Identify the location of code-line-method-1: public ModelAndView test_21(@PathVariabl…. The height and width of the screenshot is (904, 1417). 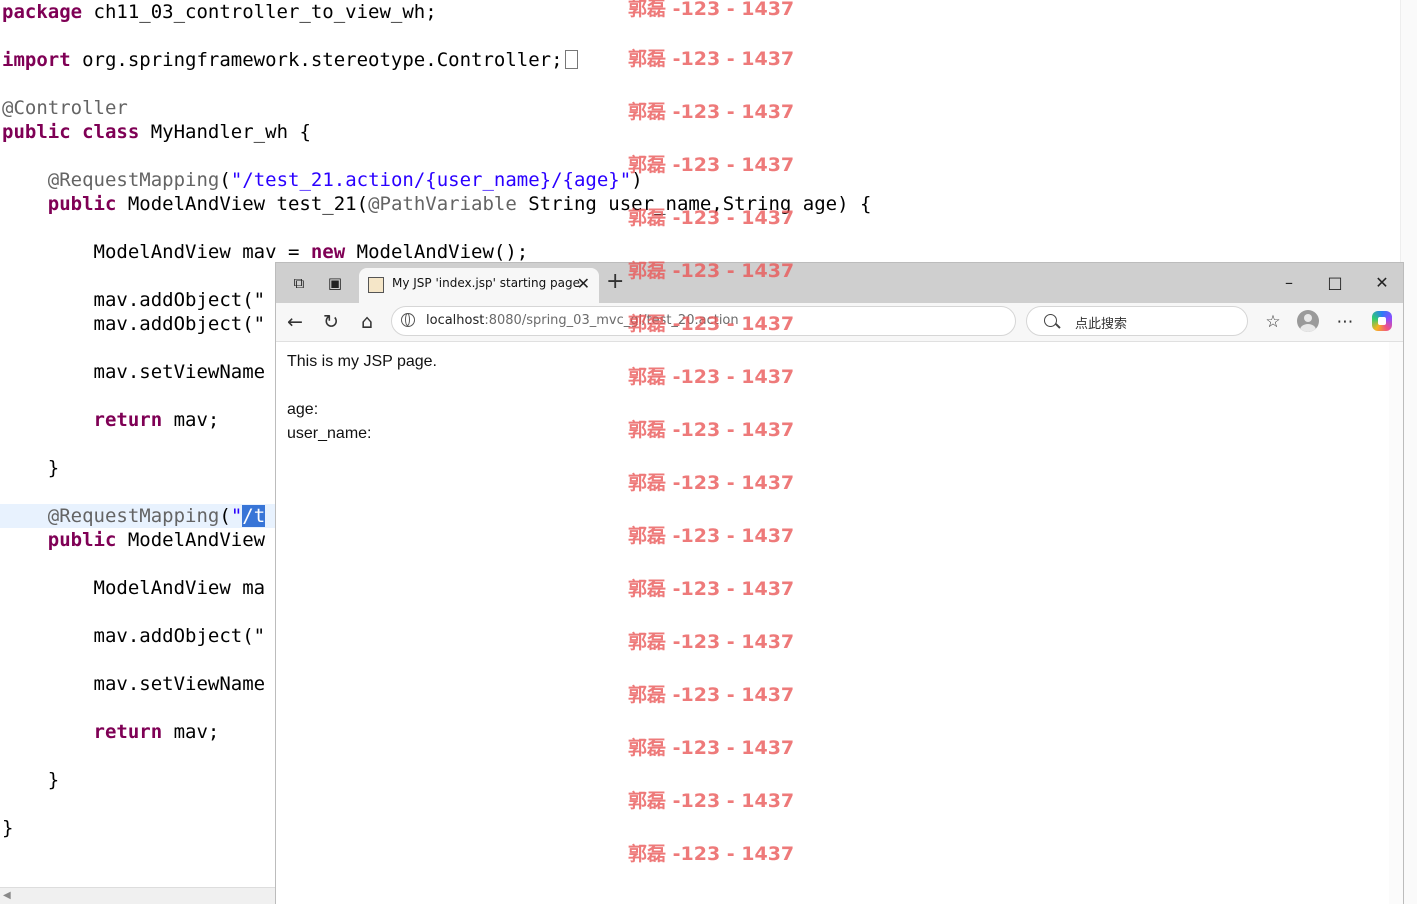
(437, 204).